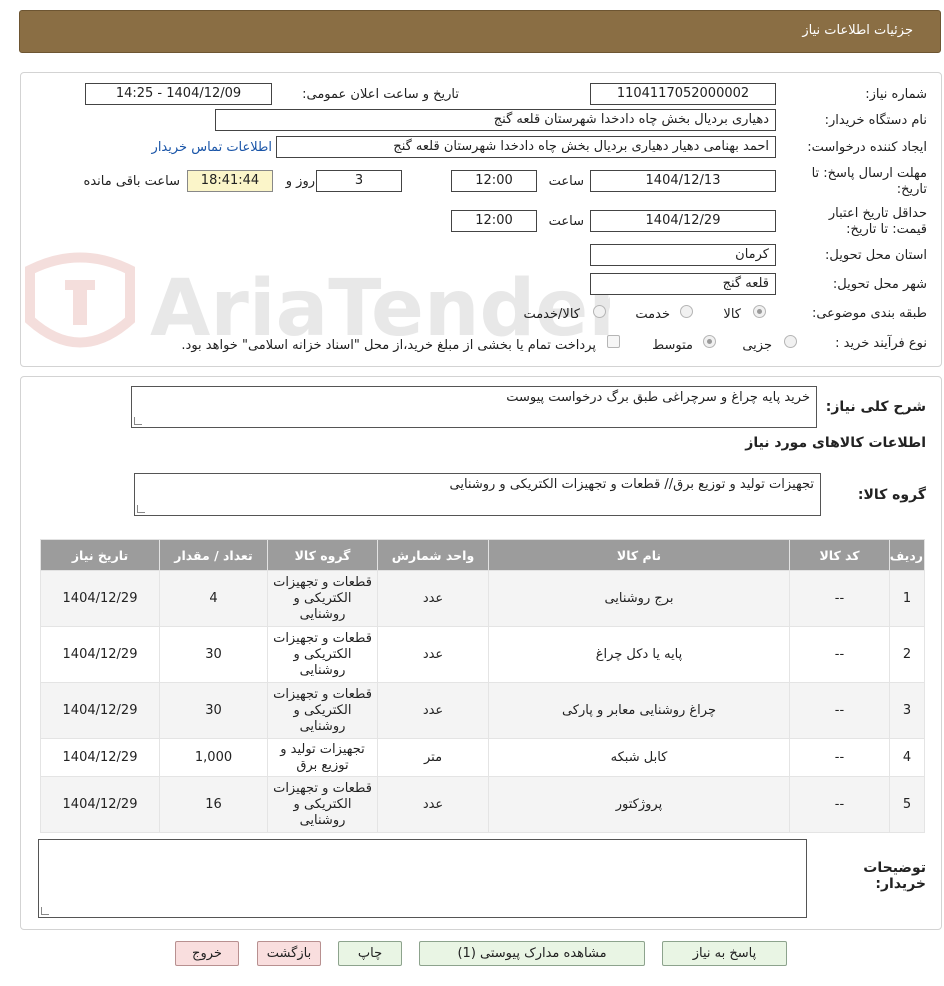  Describe the element at coordinates (230, 181) in the screenshot. I see `remaining-time-field: 18:41:44` at that location.